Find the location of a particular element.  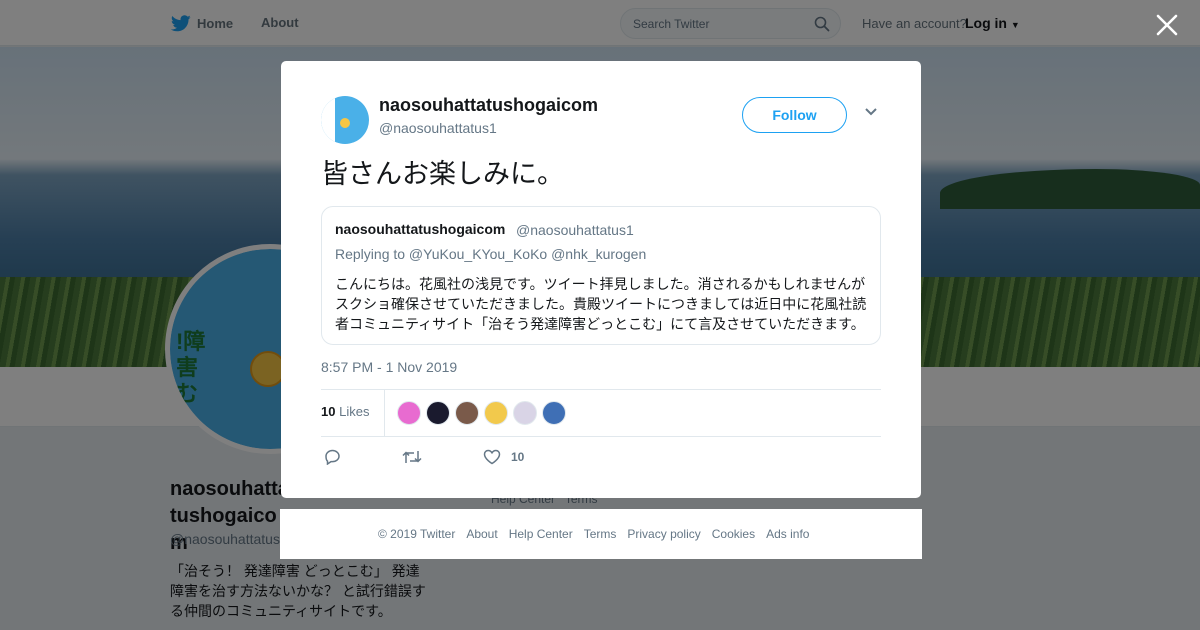

reply-icon is located at coordinates (332, 457).